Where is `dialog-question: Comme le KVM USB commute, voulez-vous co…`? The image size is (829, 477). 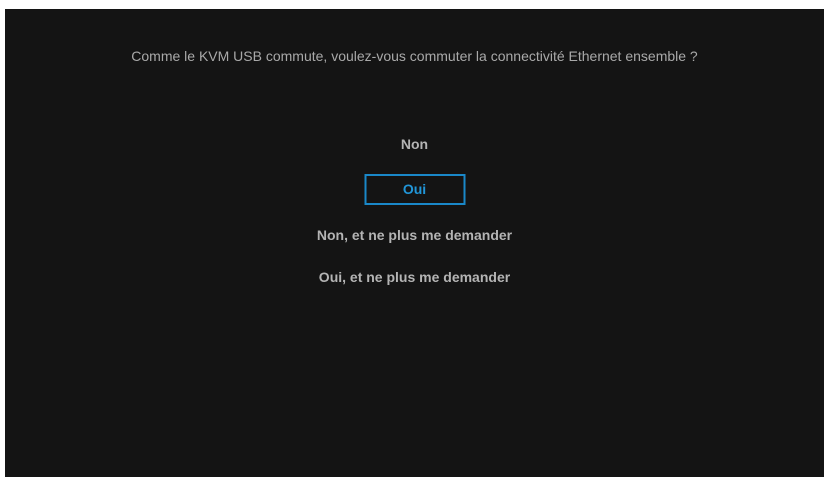
dialog-question: Comme le KVM USB commute, voulez-vous co… is located at coordinates (414, 56).